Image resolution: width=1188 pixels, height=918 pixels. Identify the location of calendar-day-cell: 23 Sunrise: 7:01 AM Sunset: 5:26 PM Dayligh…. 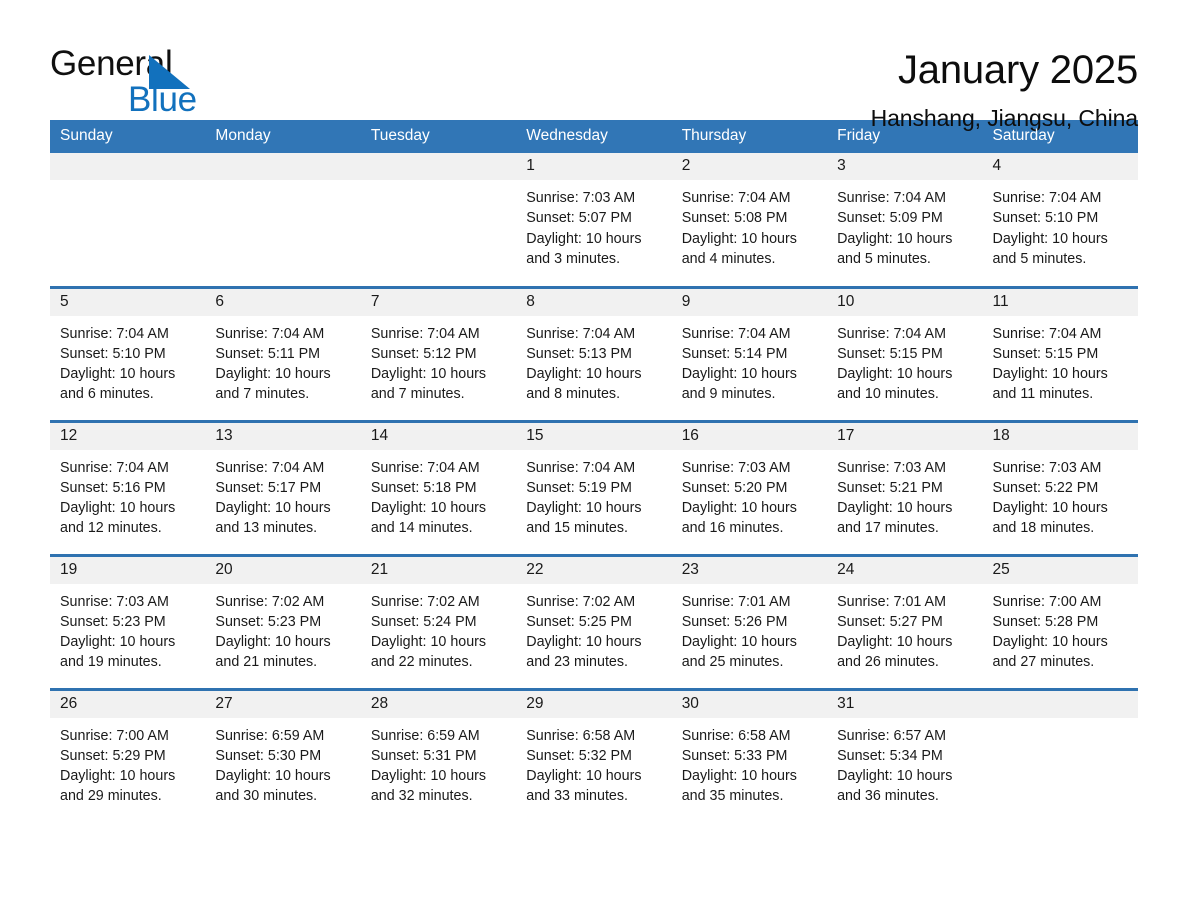
(749, 621).